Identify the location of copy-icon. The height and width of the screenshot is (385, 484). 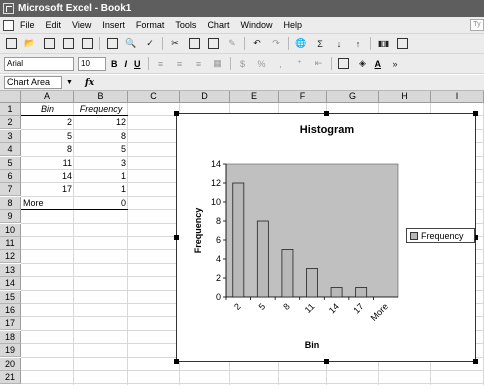
(194, 43).